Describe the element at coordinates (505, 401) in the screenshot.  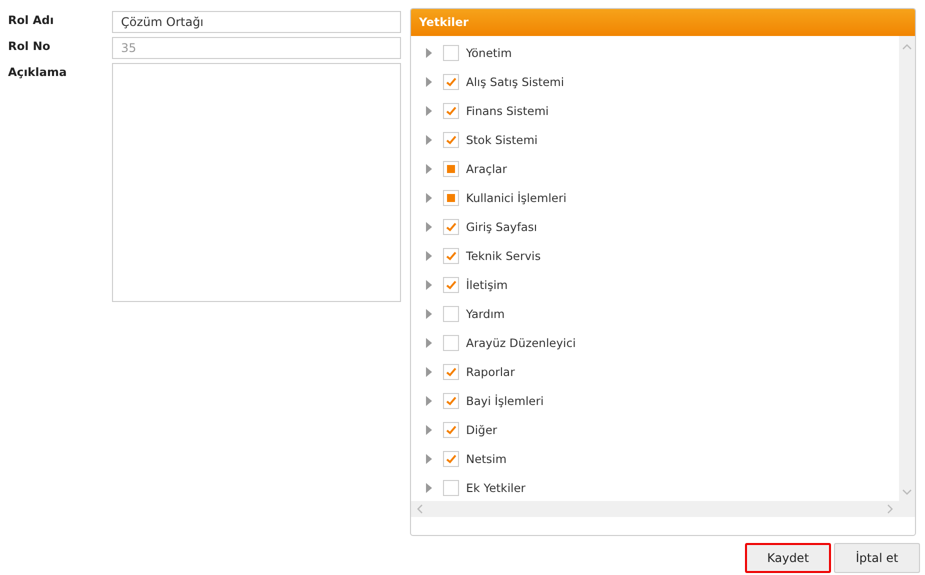
I see `tree-item: Bayi İşlemleri` at that location.